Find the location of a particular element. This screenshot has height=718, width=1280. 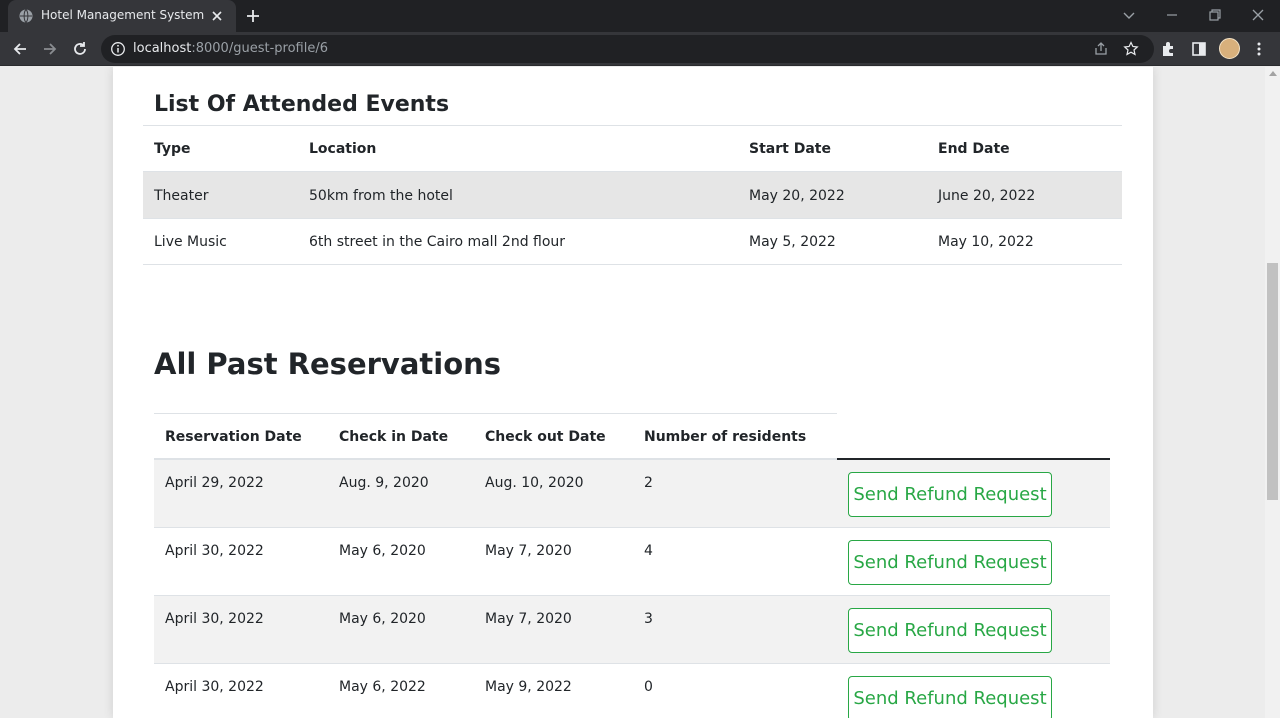

tab-title: Hotel Management System is located at coordinates (123, 15).